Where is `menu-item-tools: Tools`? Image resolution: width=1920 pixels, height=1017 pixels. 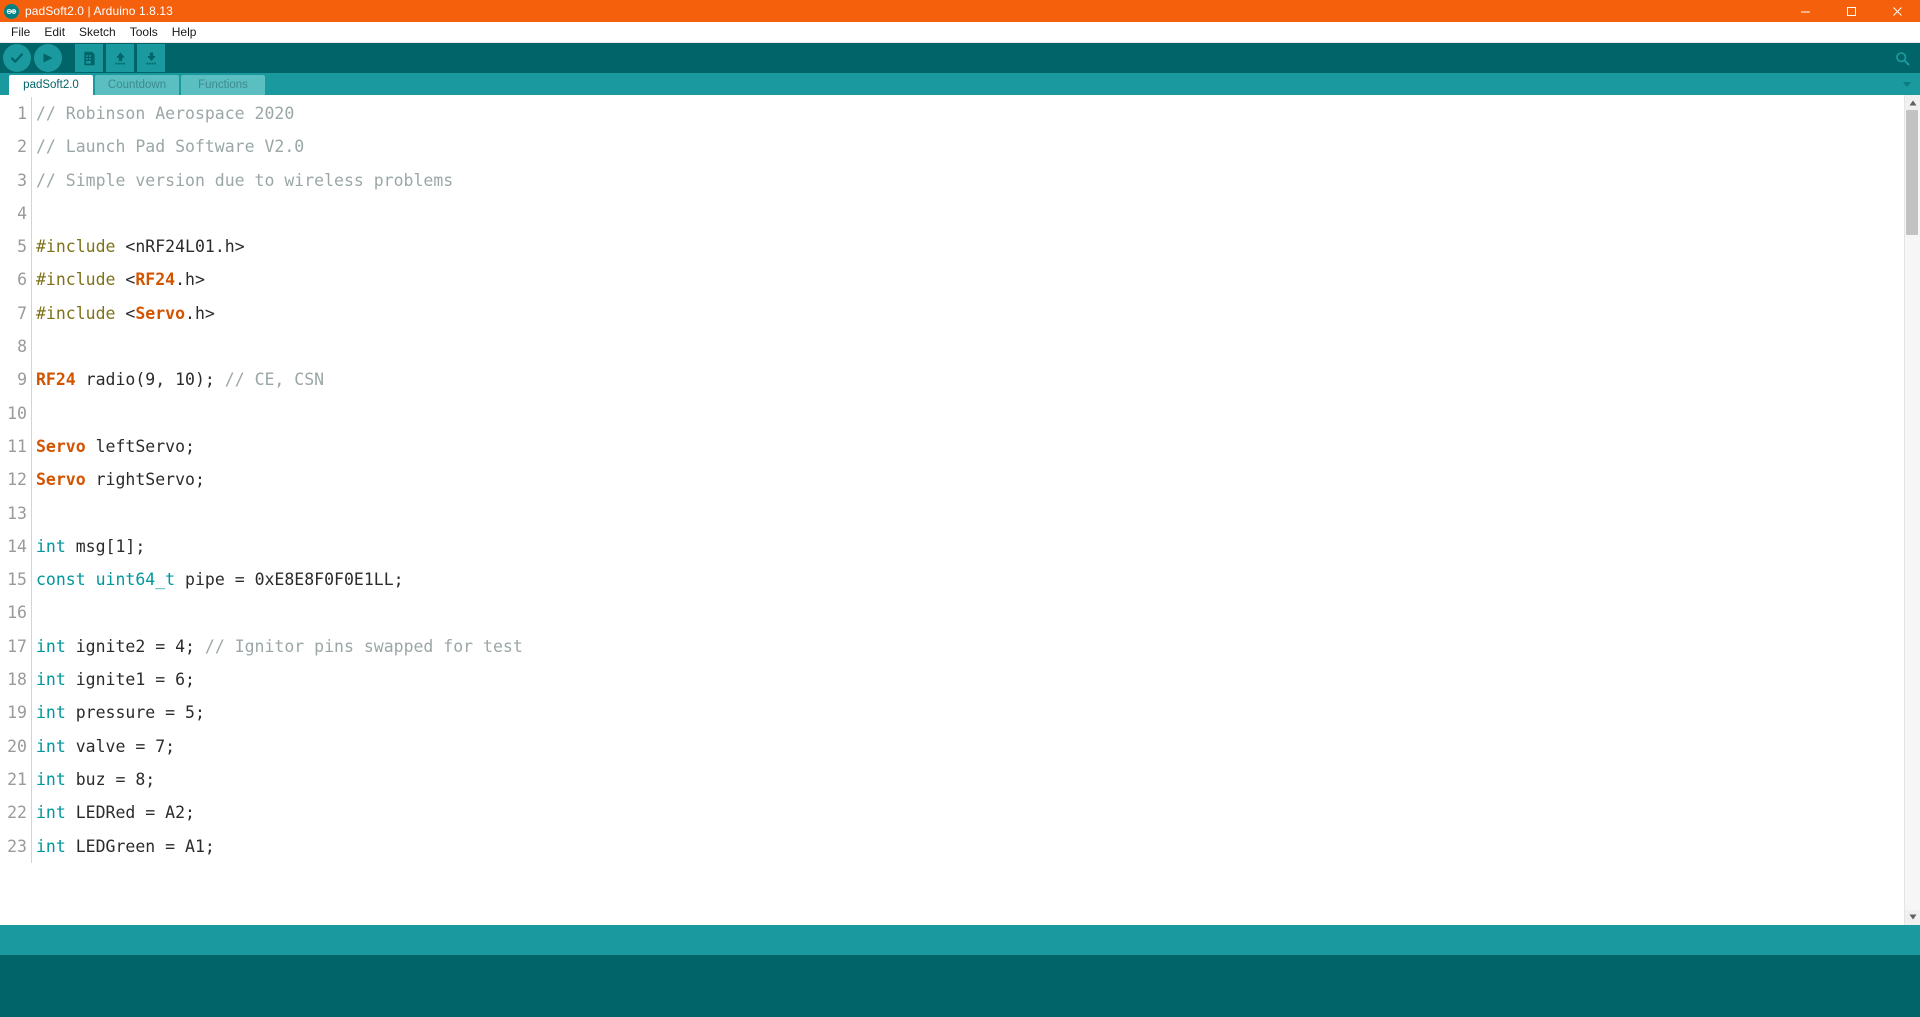 menu-item-tools: Tools is located at coordinates (144, 32).